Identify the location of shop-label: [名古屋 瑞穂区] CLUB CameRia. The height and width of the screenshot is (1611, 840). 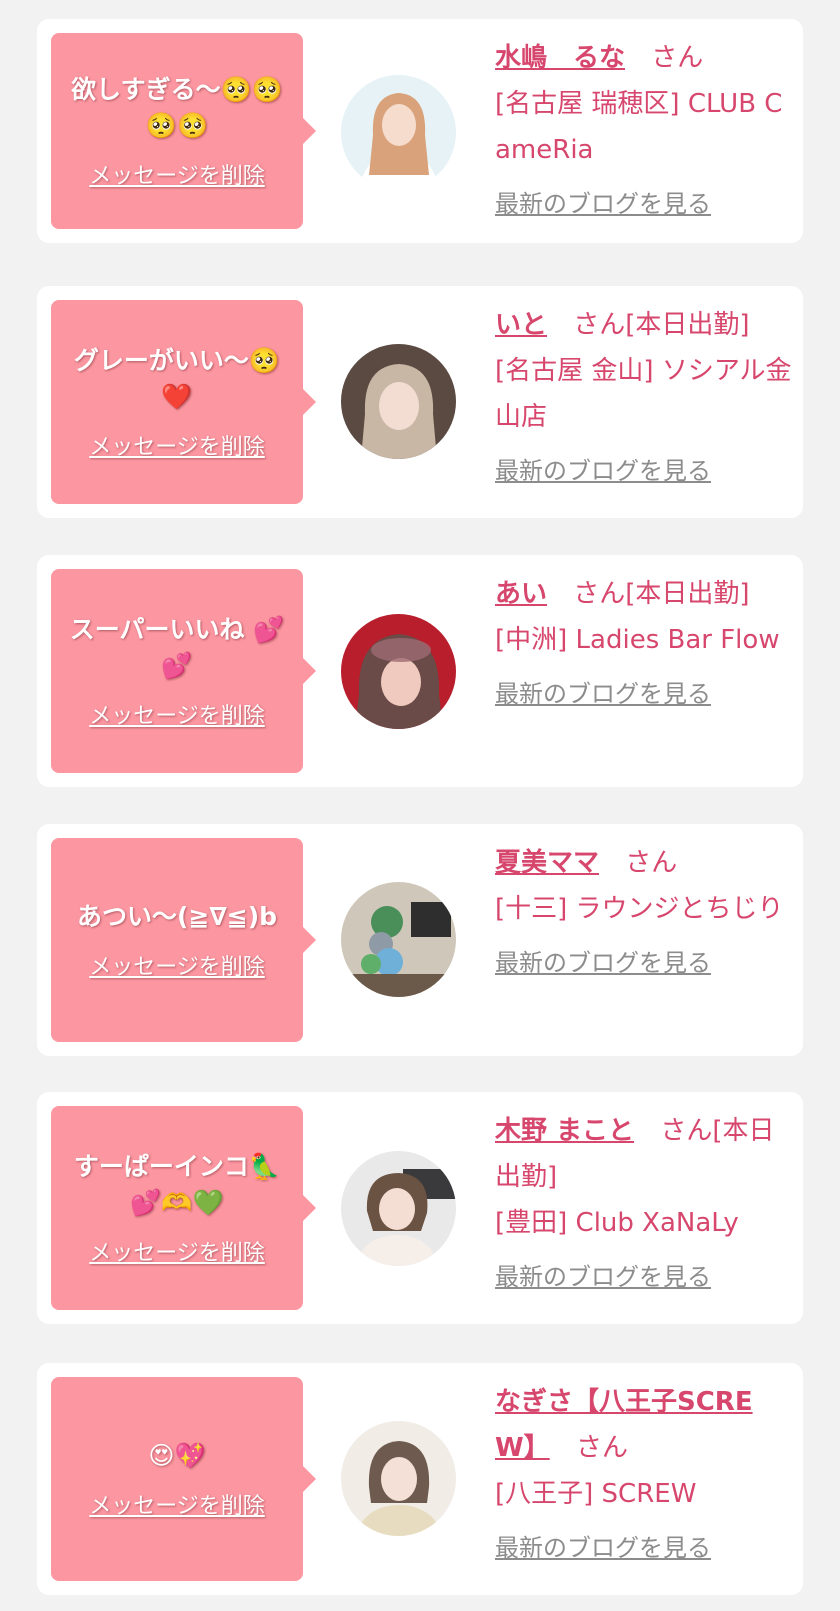
(639, 127).